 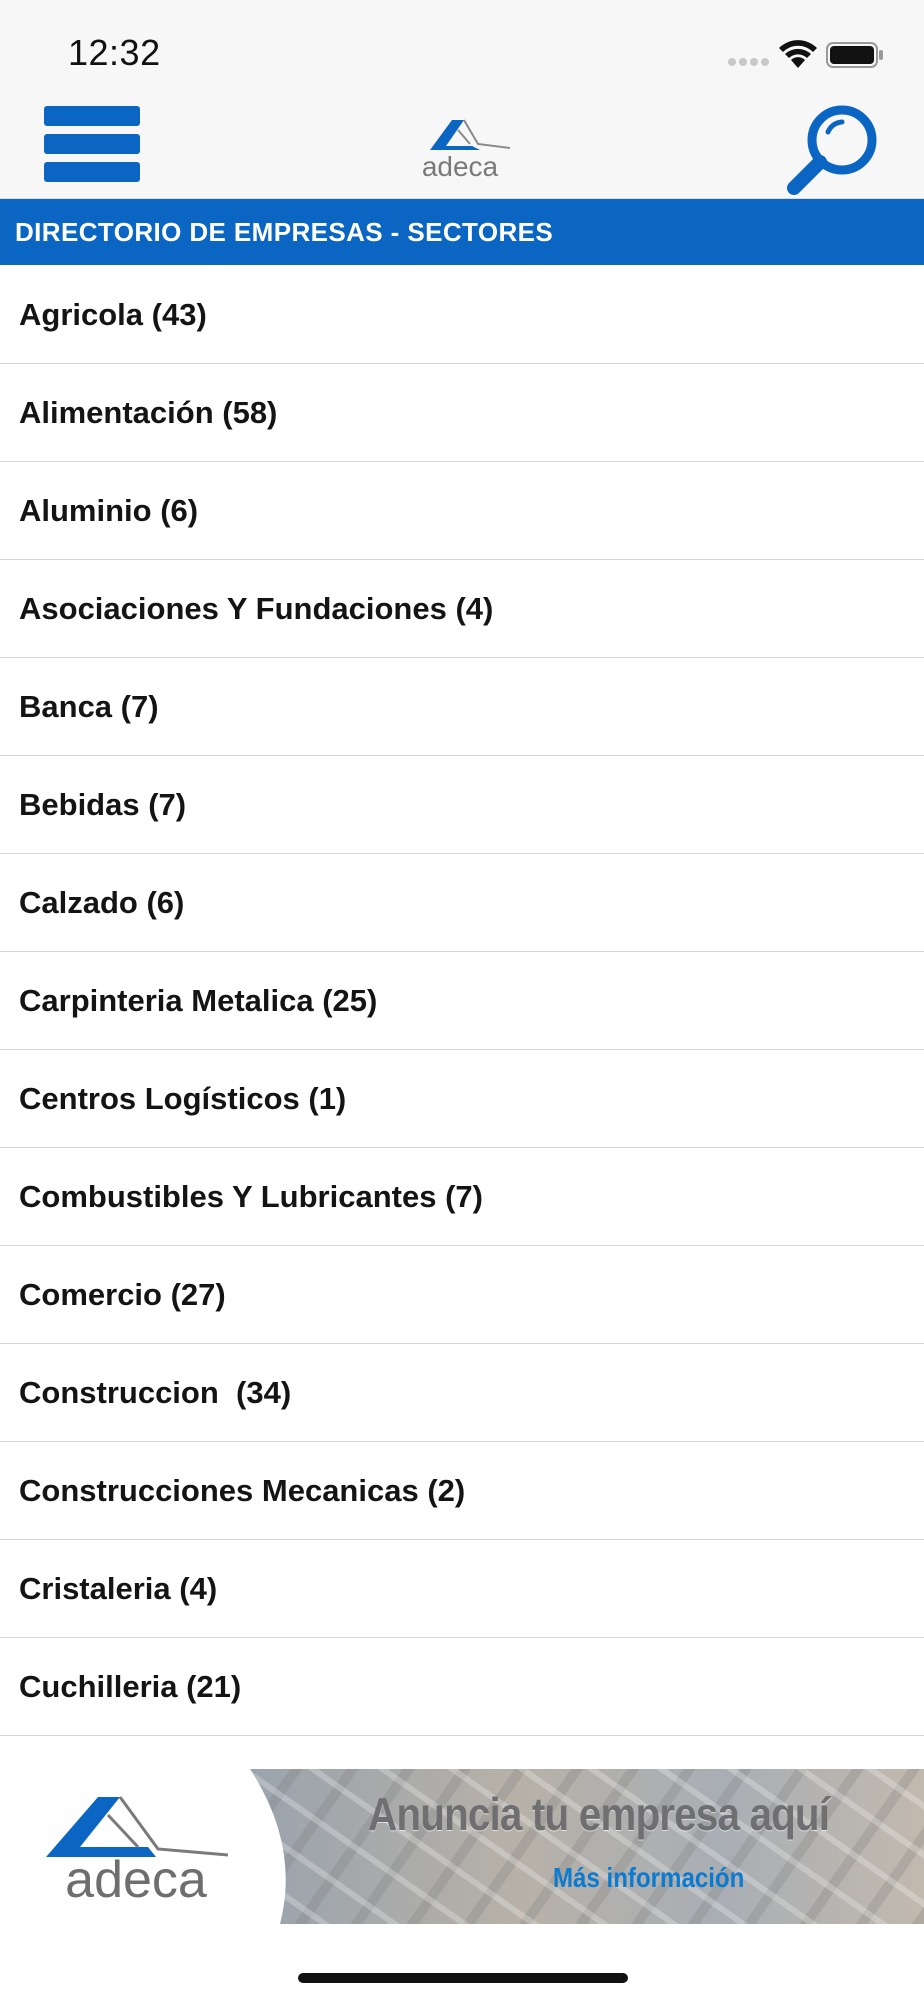 I want to click on search-icon, so click(x=832, y=150).